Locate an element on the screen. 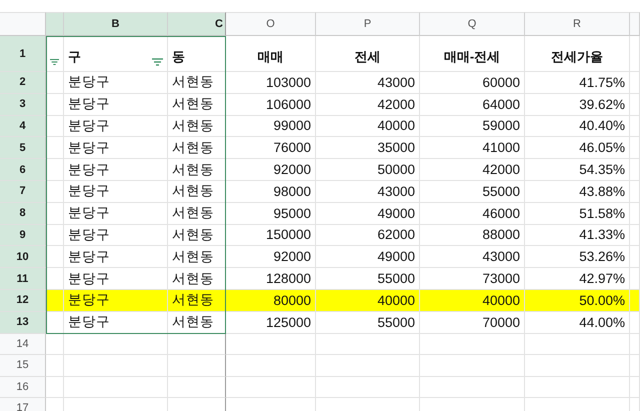 The height and width of the screenshot is (411, 640). row-header: 15 is located at coordinates (23, 366).